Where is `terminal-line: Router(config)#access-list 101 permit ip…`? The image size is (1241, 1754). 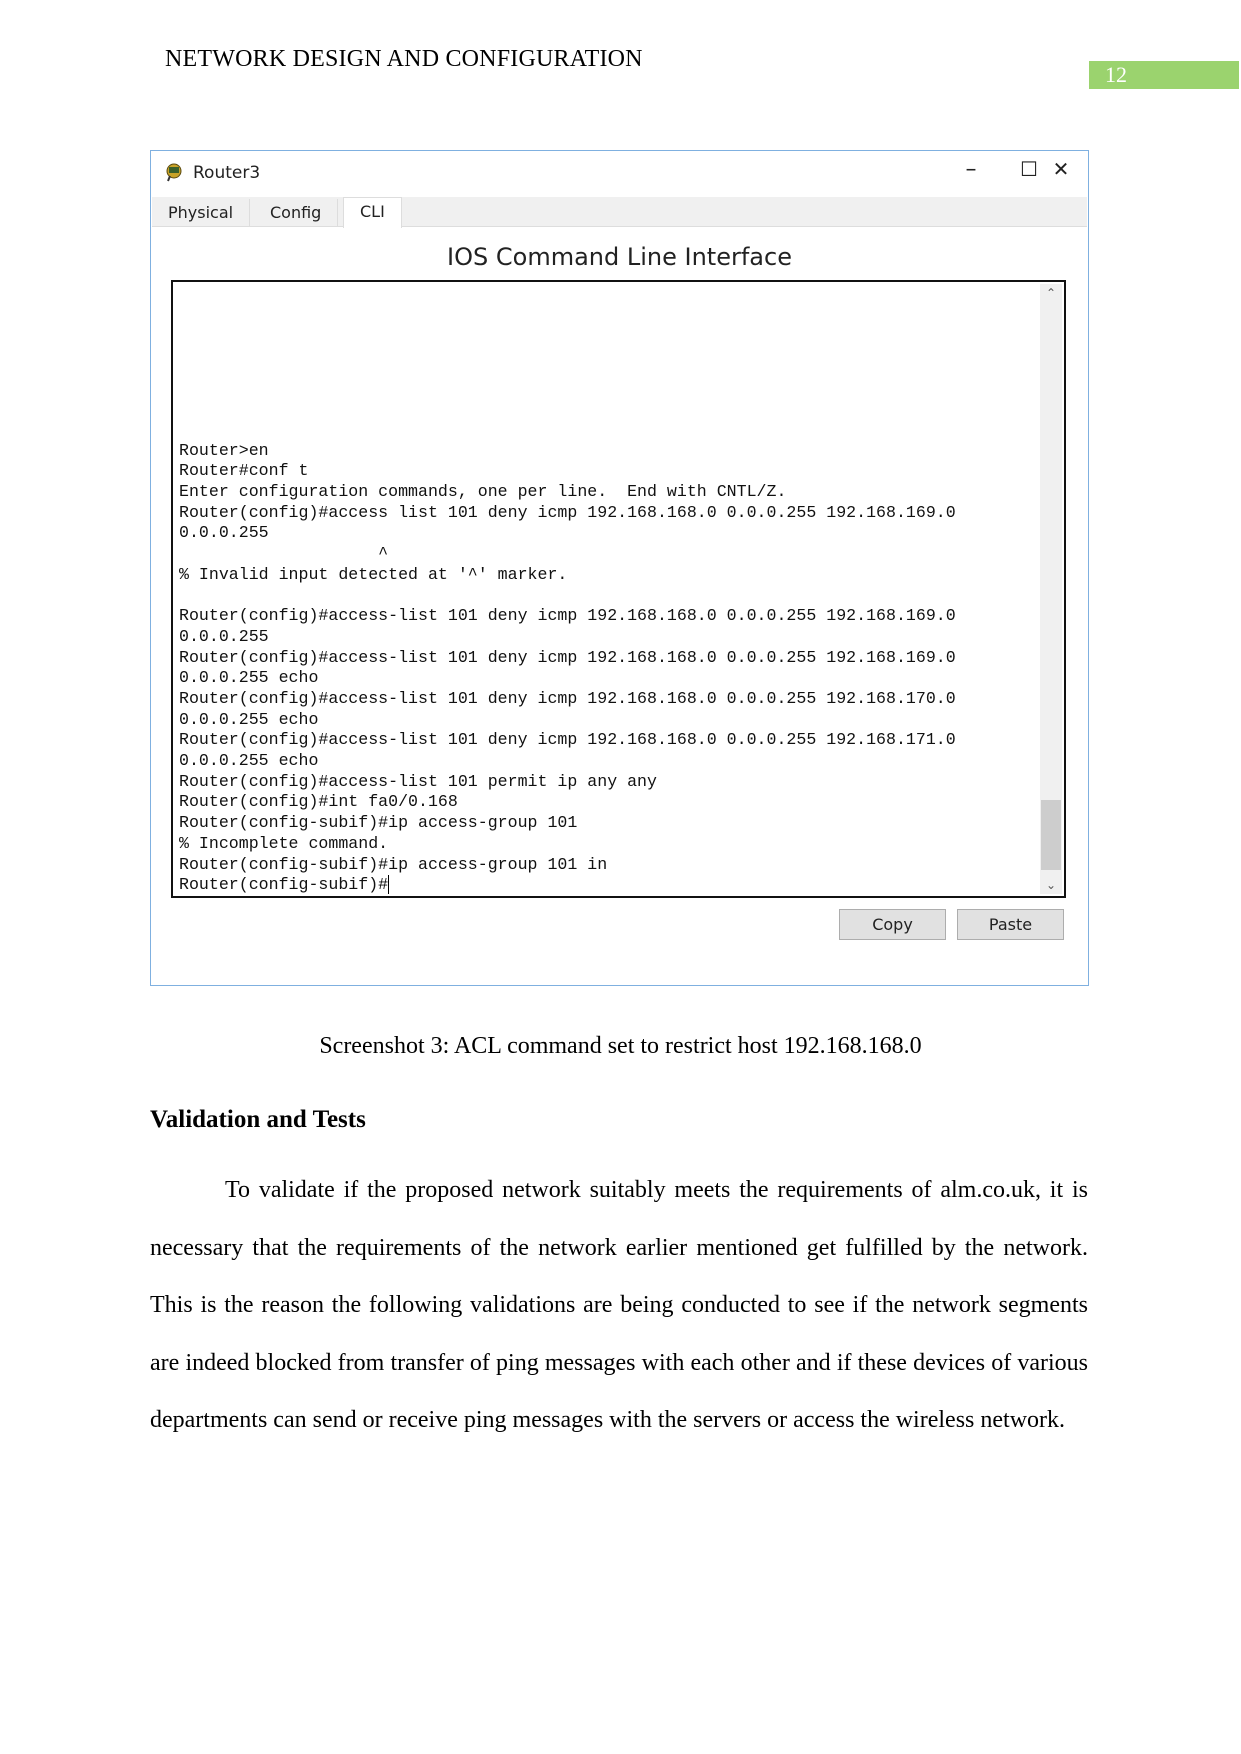 terminal-line: Router(config)#access-list 101 permit ip… is located at coordinates (418, 781).